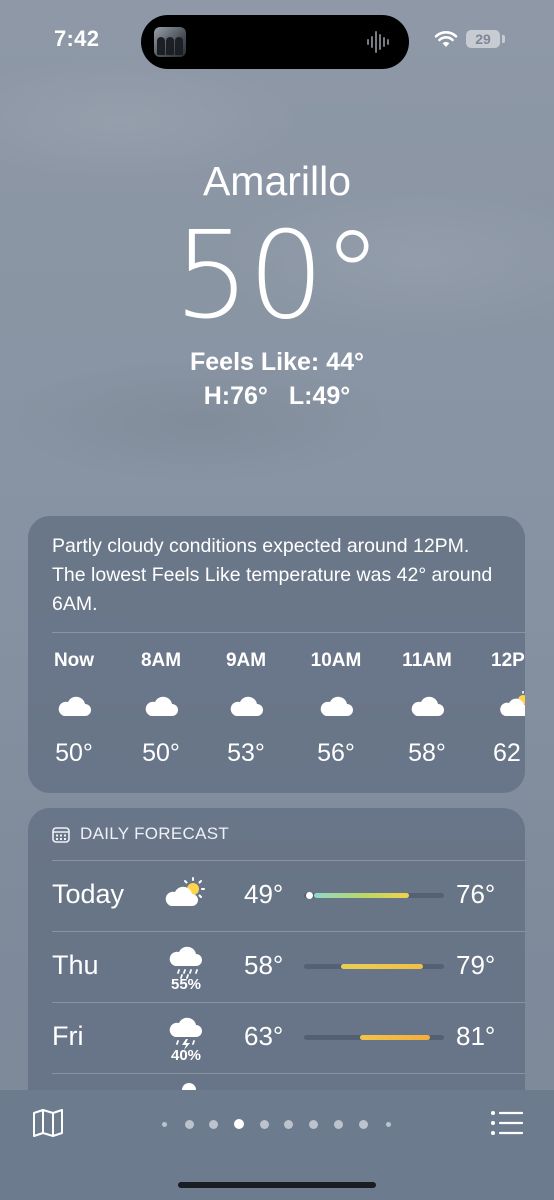 This screenshot has height=1200, width=554. I want to click on day-label: Today, so click(88, 894).